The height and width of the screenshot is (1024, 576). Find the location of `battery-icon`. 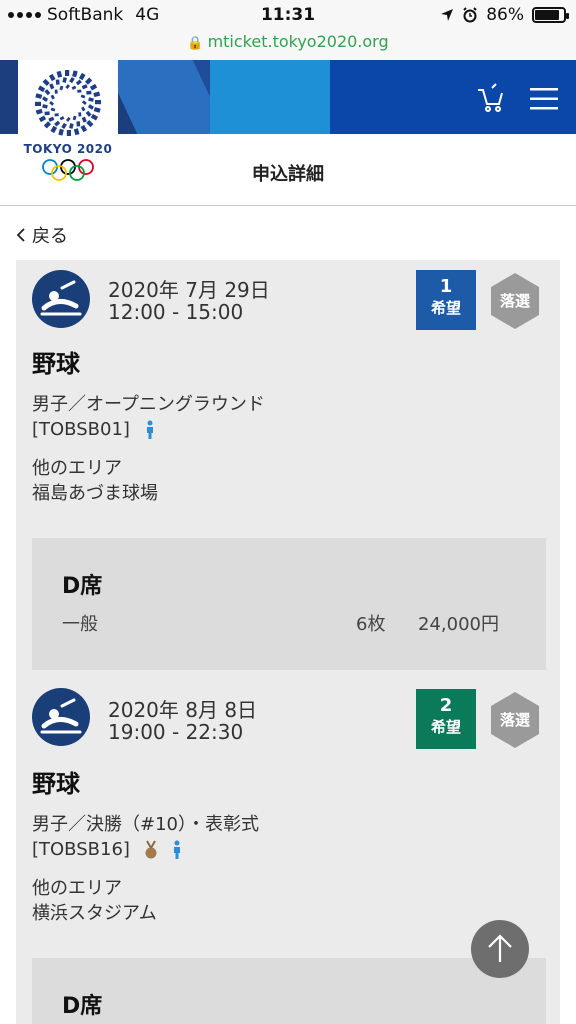

battery-icon is located at coordinates (550, 15).